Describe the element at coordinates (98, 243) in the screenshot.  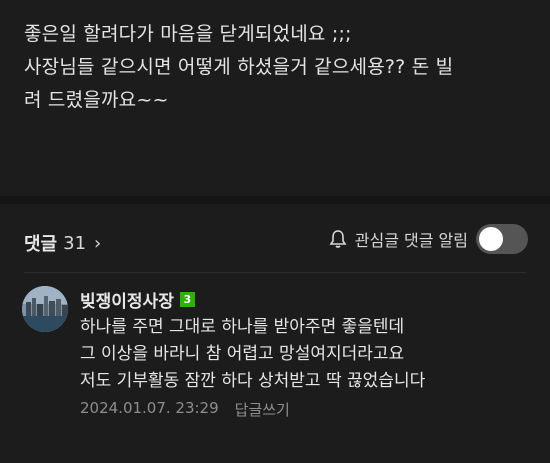
I see `chevron-right-icon: ›` at that location.